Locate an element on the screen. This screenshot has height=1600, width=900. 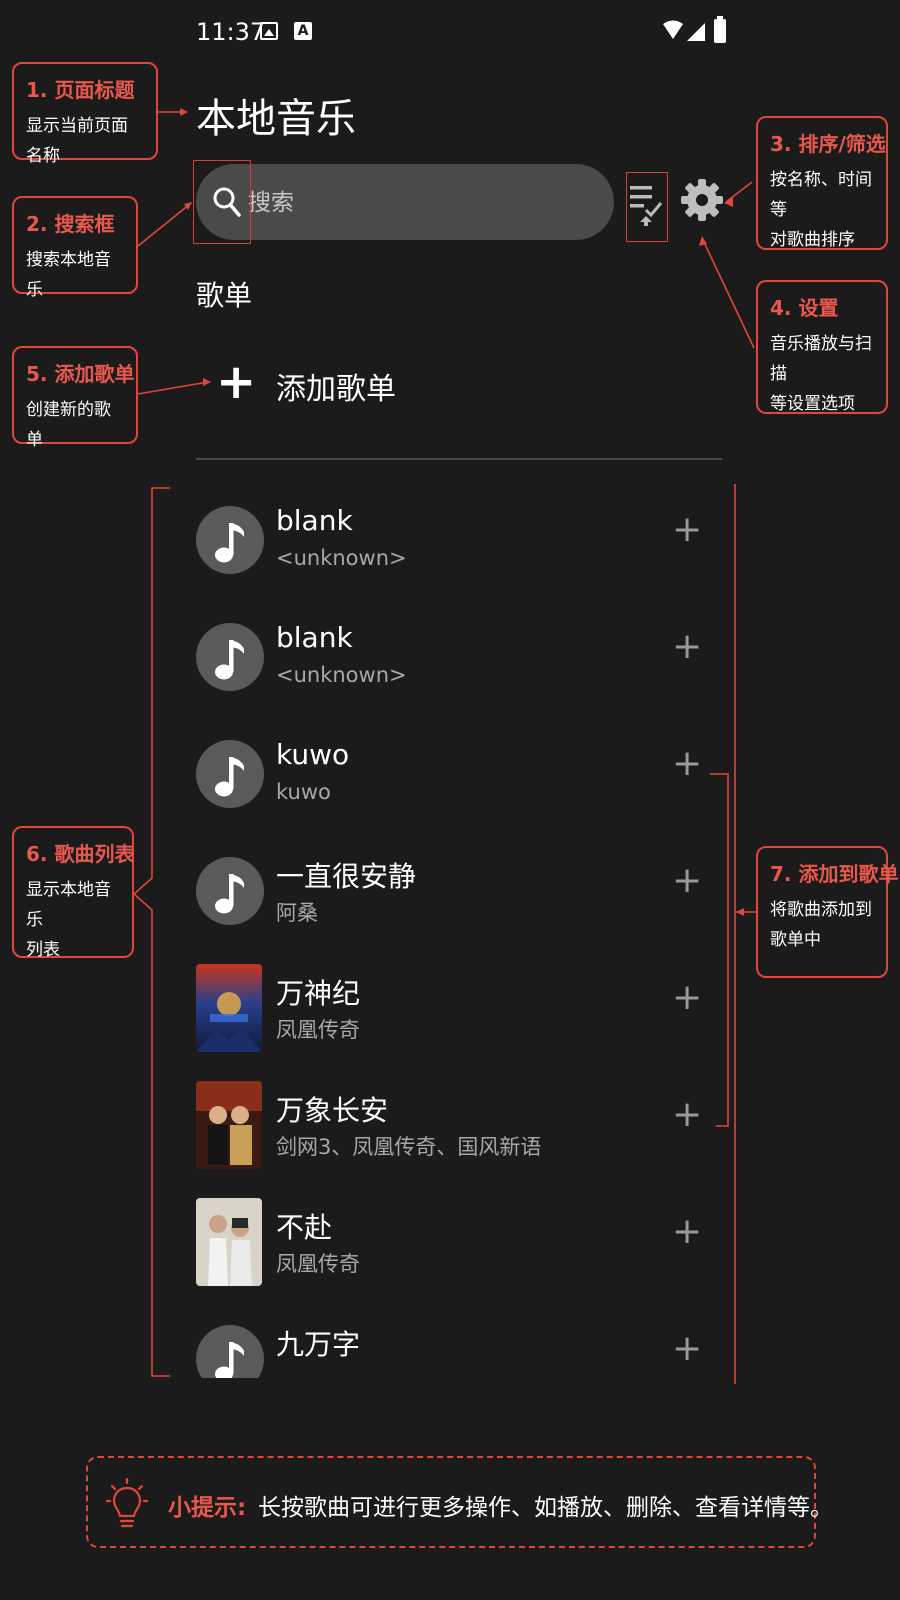
annotation-desc: 列表 is located at coordinates (43, 950).